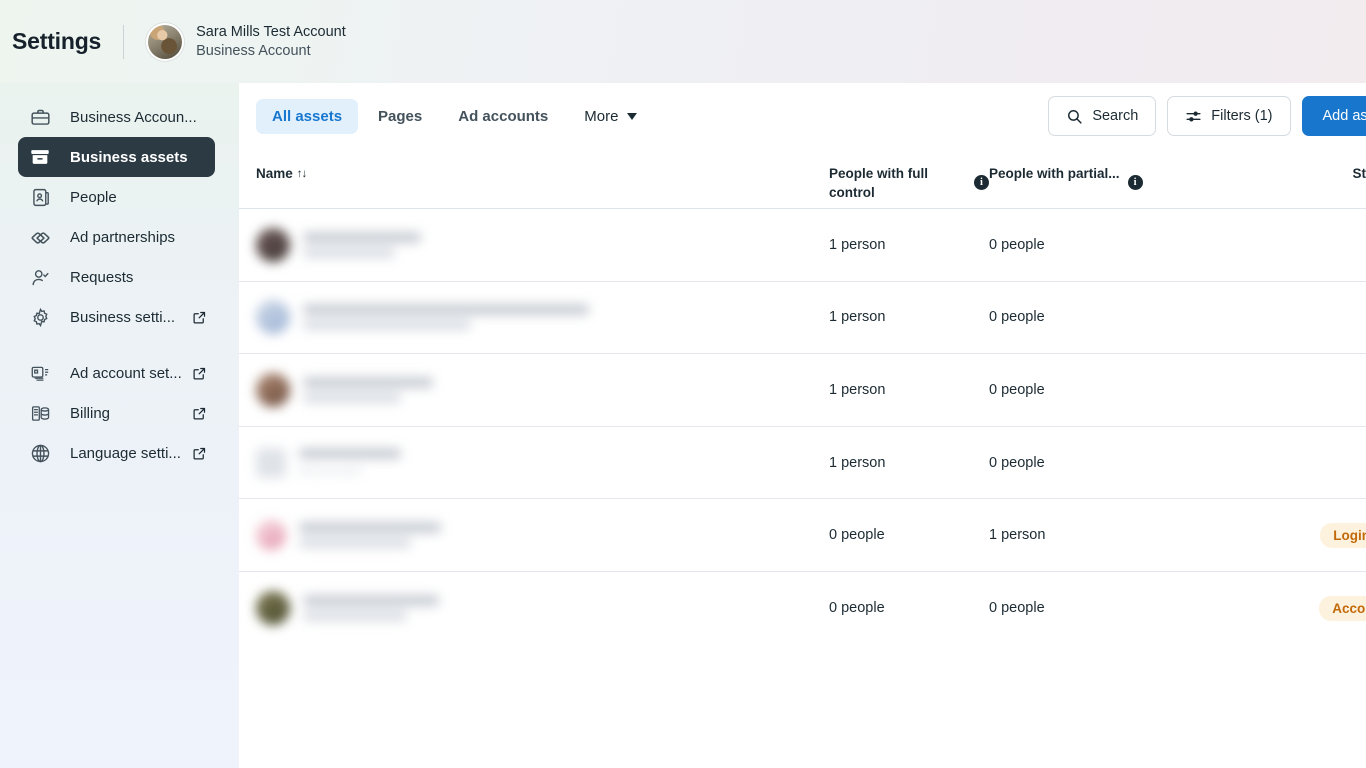 The image size is (1366, 768). Describe the element at coordinates (1229, 116) in the screenshot. I see `filters-button: Filters (1)` at that location.